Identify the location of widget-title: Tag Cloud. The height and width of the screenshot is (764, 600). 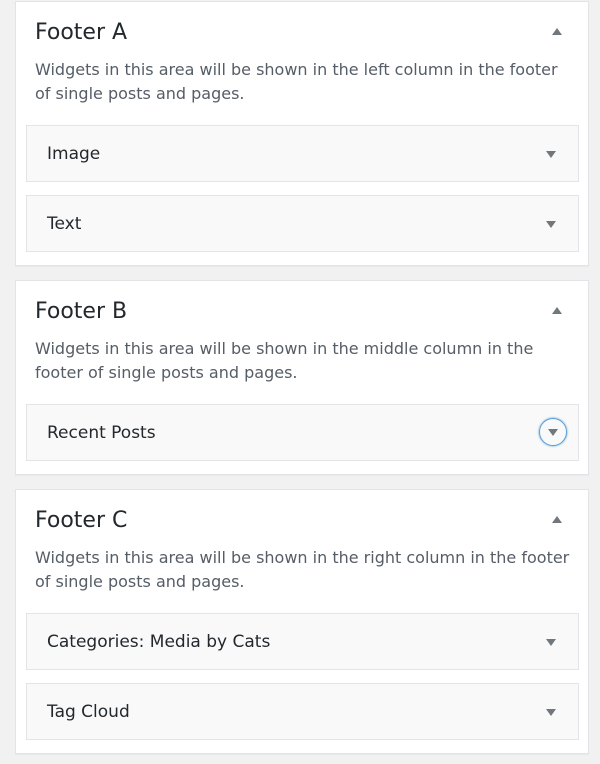
(88, 712).